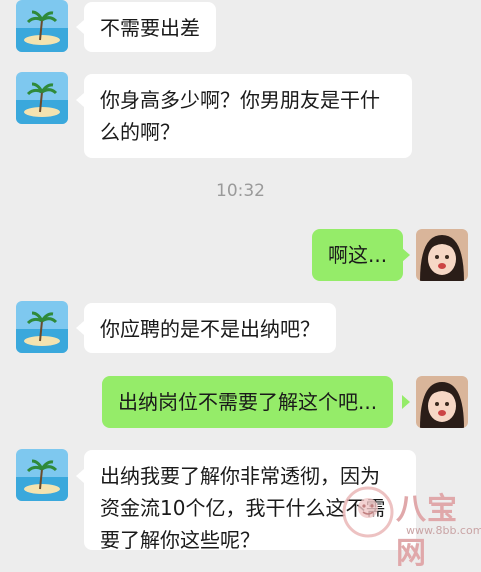  I want to click on incoming-message: 不需要出差, so click(150, 27).